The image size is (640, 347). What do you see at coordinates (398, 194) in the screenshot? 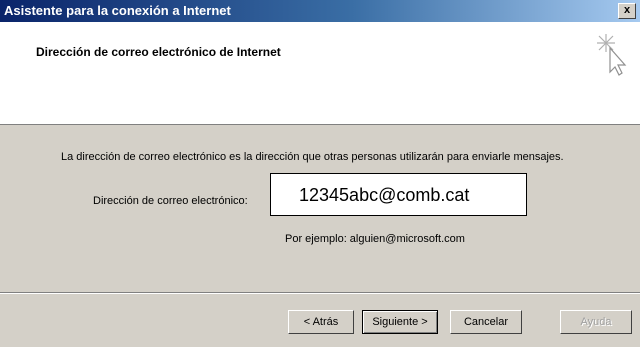
I see `email-field: 12345abc@comb.cat` at bounding box center [398, 194].